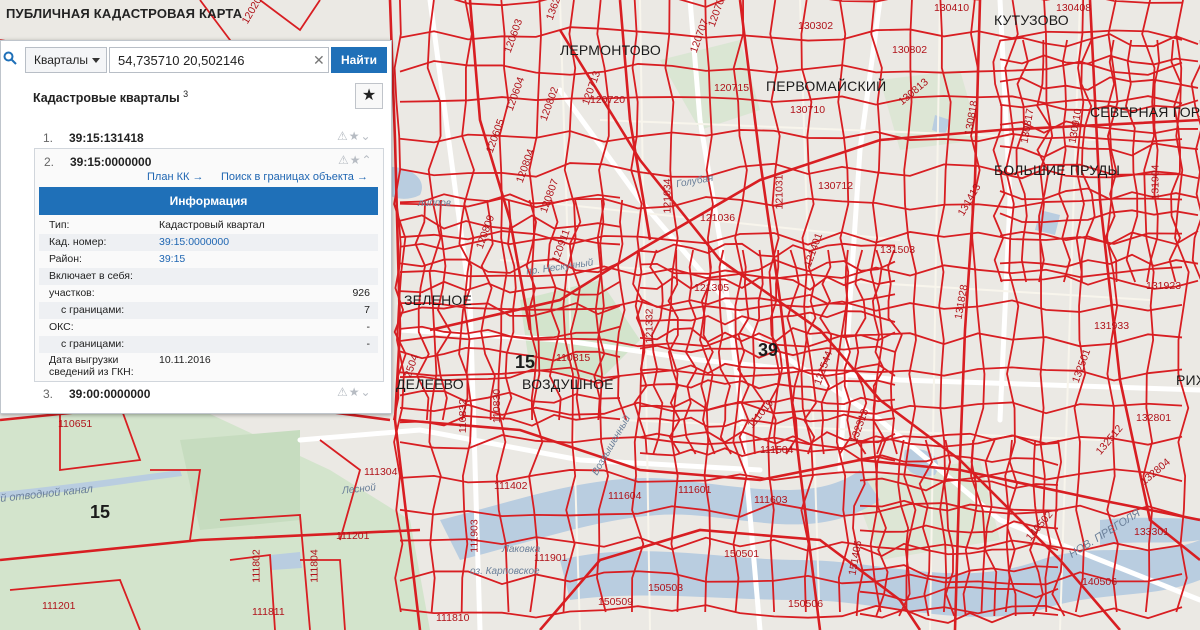 Image resolution: width=1200 pixels, height=630 pixels. What do you see at coordinates (453, 618) in the screenshot?
I see `map-label: 111810` at bounding box center [453, 618].